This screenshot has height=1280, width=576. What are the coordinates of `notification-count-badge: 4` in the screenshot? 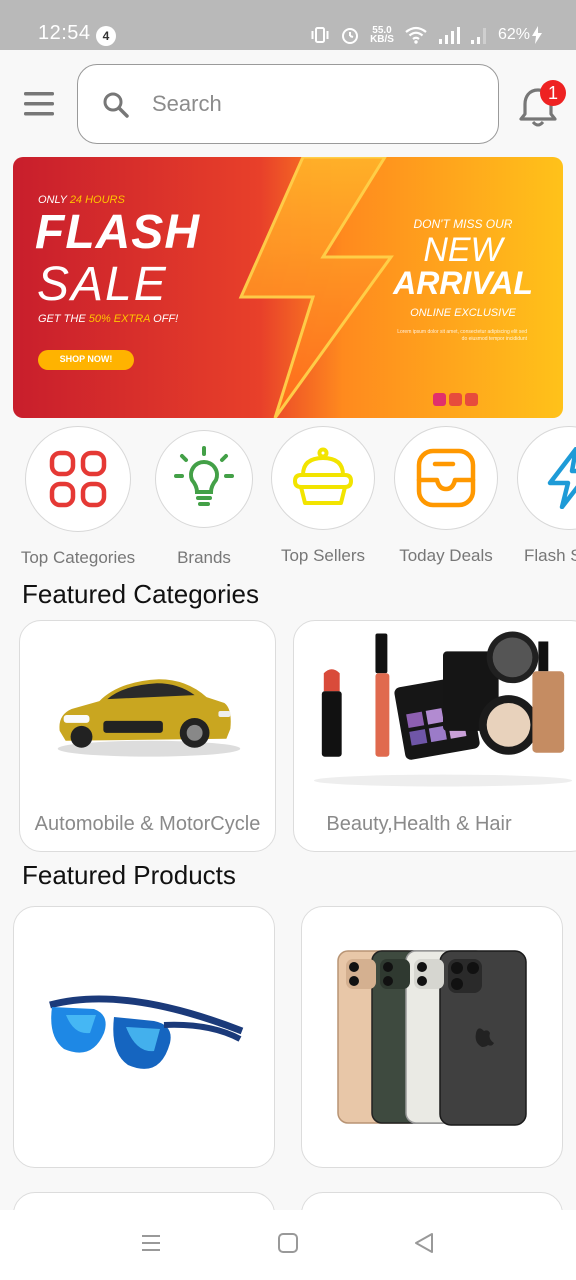 It's located at (106, 36).